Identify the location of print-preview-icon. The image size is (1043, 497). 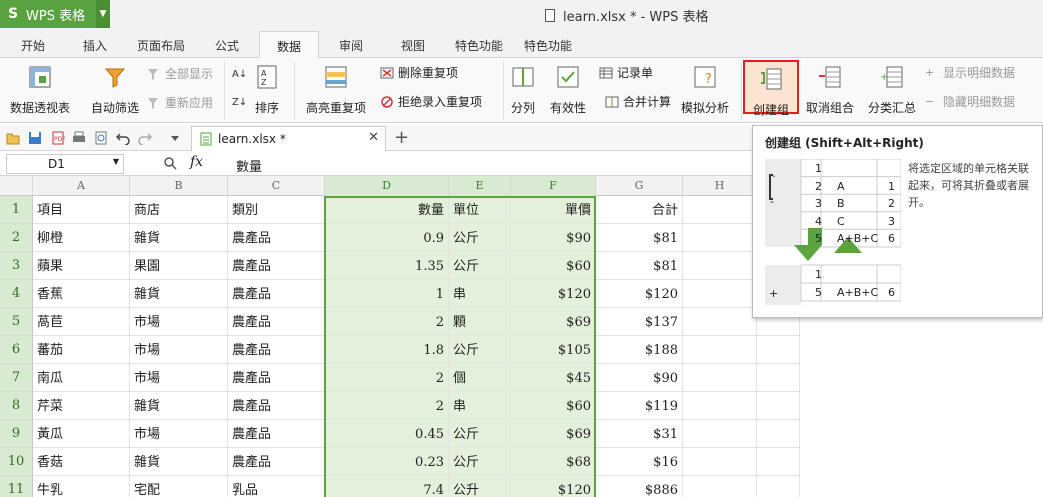
(101, 138).